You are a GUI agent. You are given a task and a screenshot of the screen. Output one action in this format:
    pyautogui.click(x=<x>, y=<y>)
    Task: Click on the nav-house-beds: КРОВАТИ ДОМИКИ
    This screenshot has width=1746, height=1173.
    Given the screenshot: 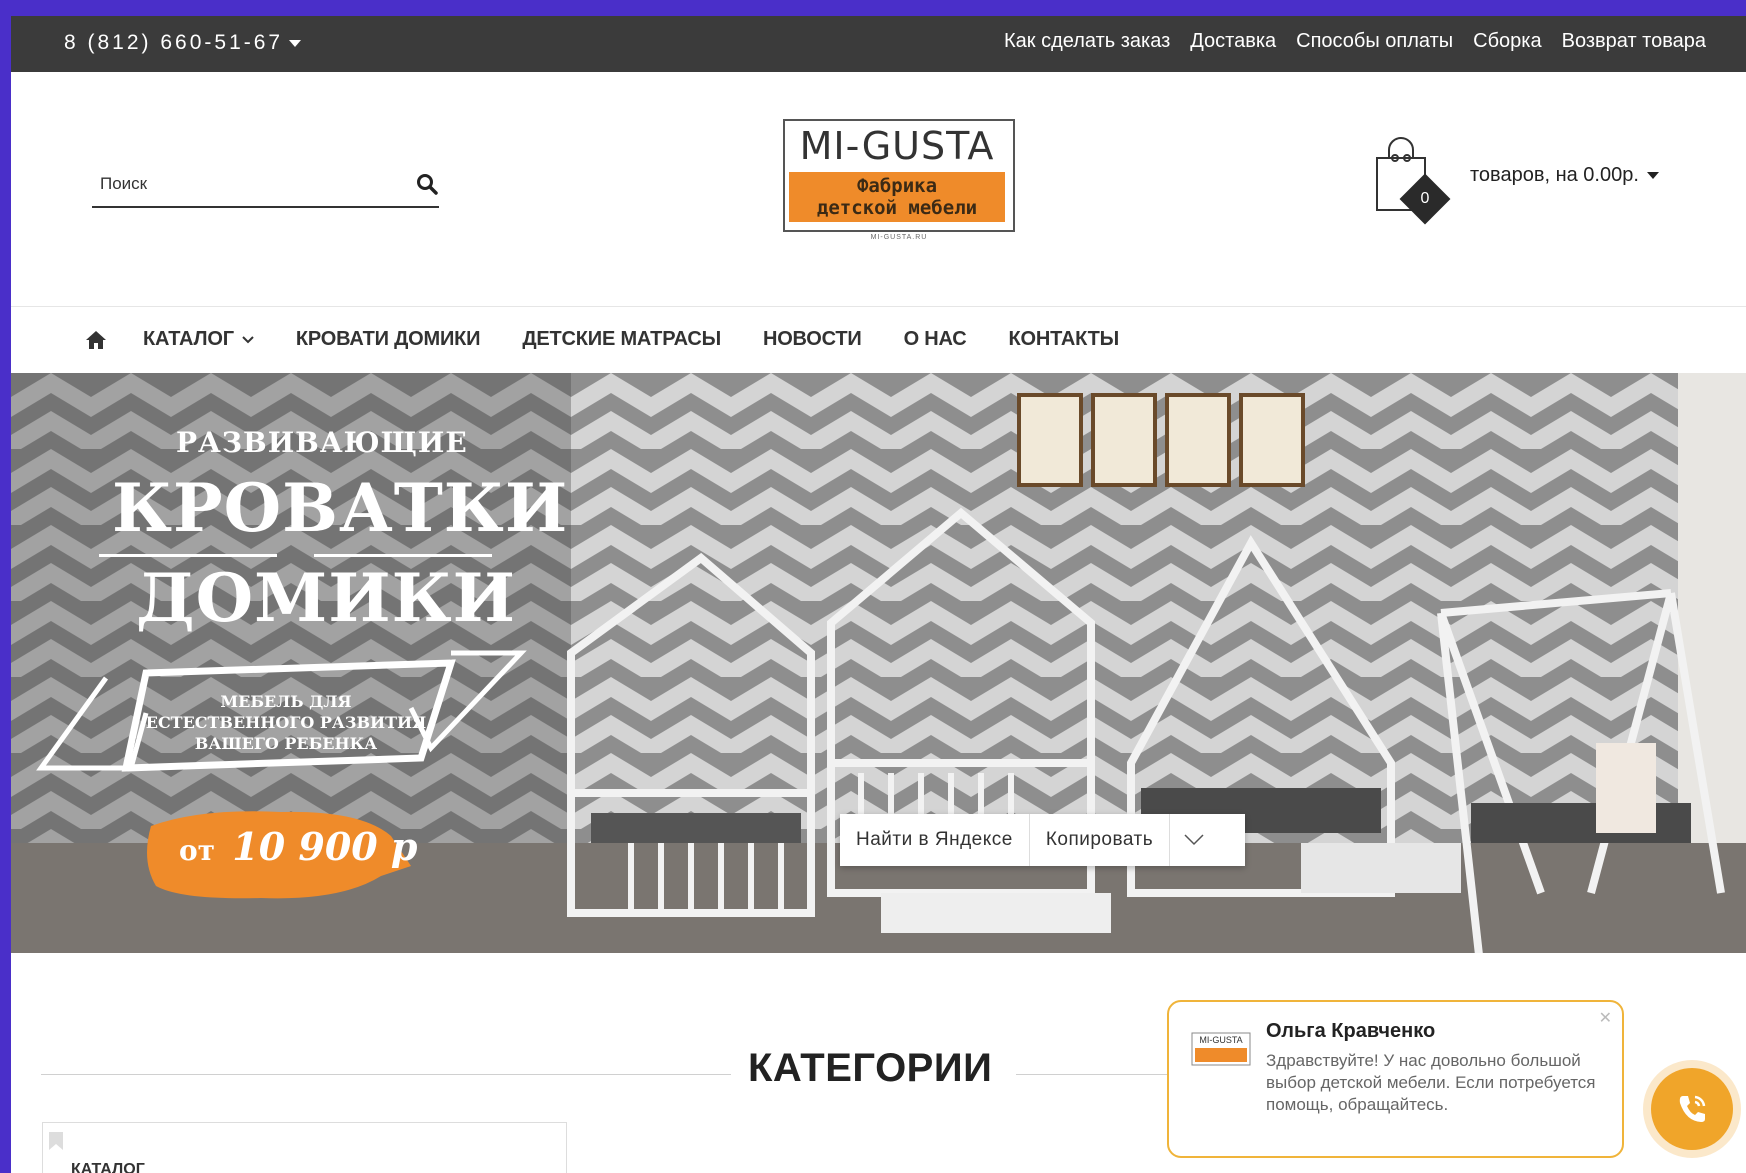 What is the action you would take?
    pyautogui.click(x=388, y=339)
    